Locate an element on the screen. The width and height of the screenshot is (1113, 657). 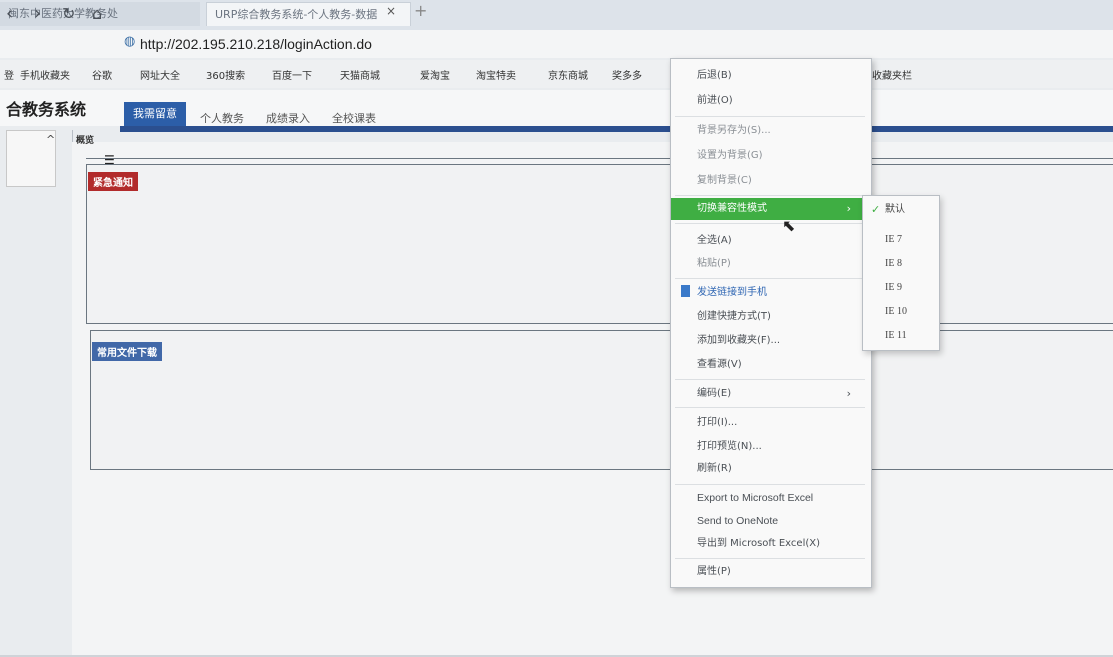
submenu-item-ie7: IE 7 is located at coordinates (900, 240).